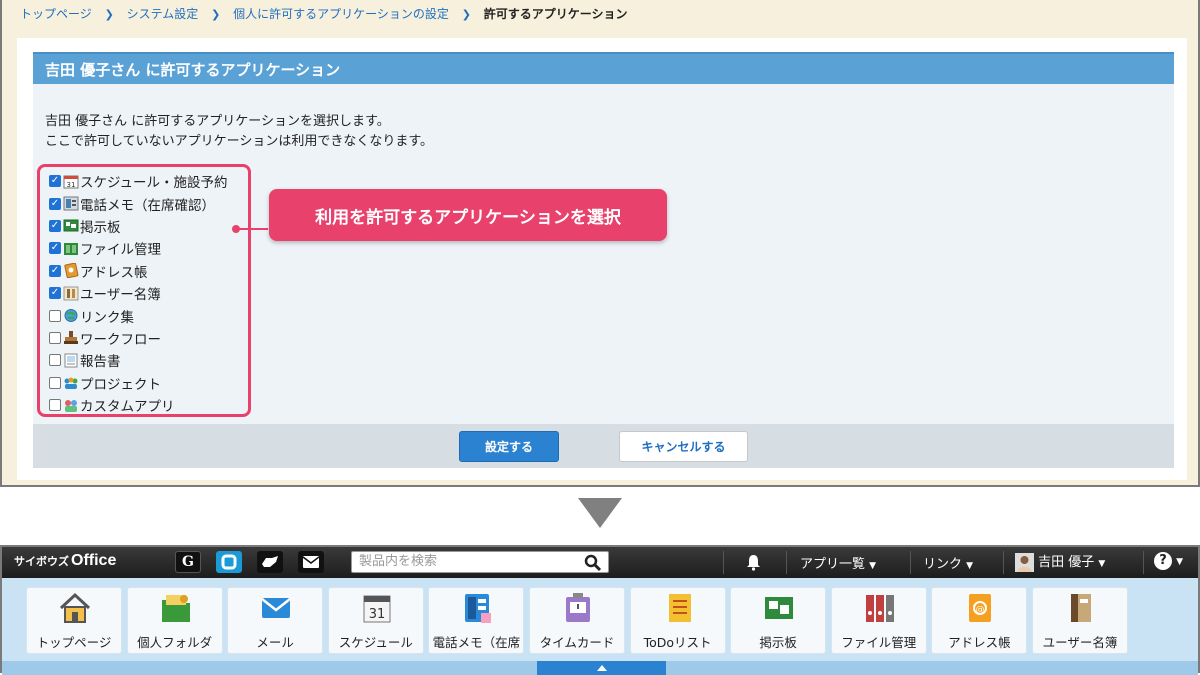 This screenshot has height=675, width=1200. I want to click on workflow-icon, so click(71, 337).